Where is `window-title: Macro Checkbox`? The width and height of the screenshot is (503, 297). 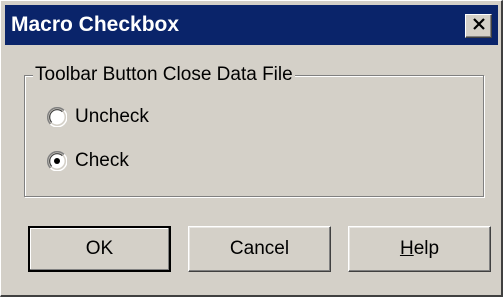
window-title: Macro Checkbox is located at coordinates (95, 24).